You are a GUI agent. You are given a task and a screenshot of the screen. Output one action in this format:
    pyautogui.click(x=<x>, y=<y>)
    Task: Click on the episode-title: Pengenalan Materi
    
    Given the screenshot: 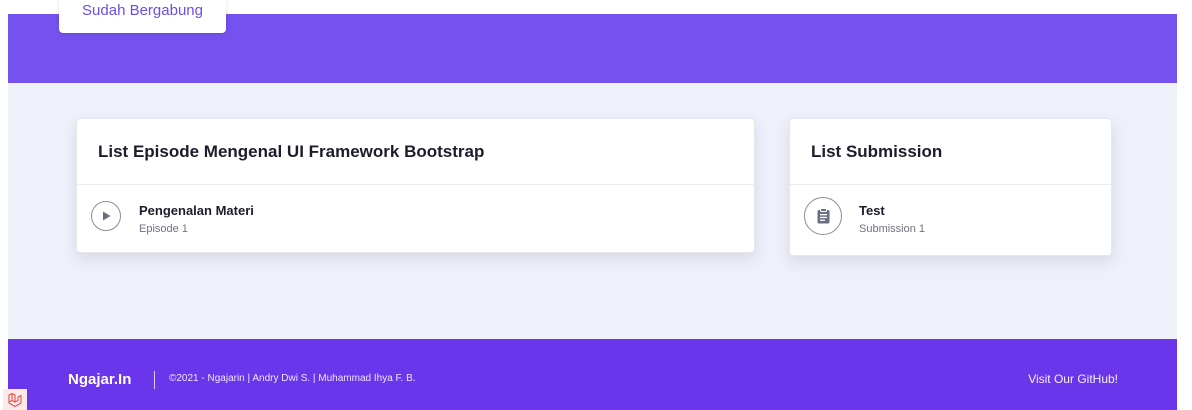 What is the action you would take?
    pyautogui.click(x=196, y=210)
    